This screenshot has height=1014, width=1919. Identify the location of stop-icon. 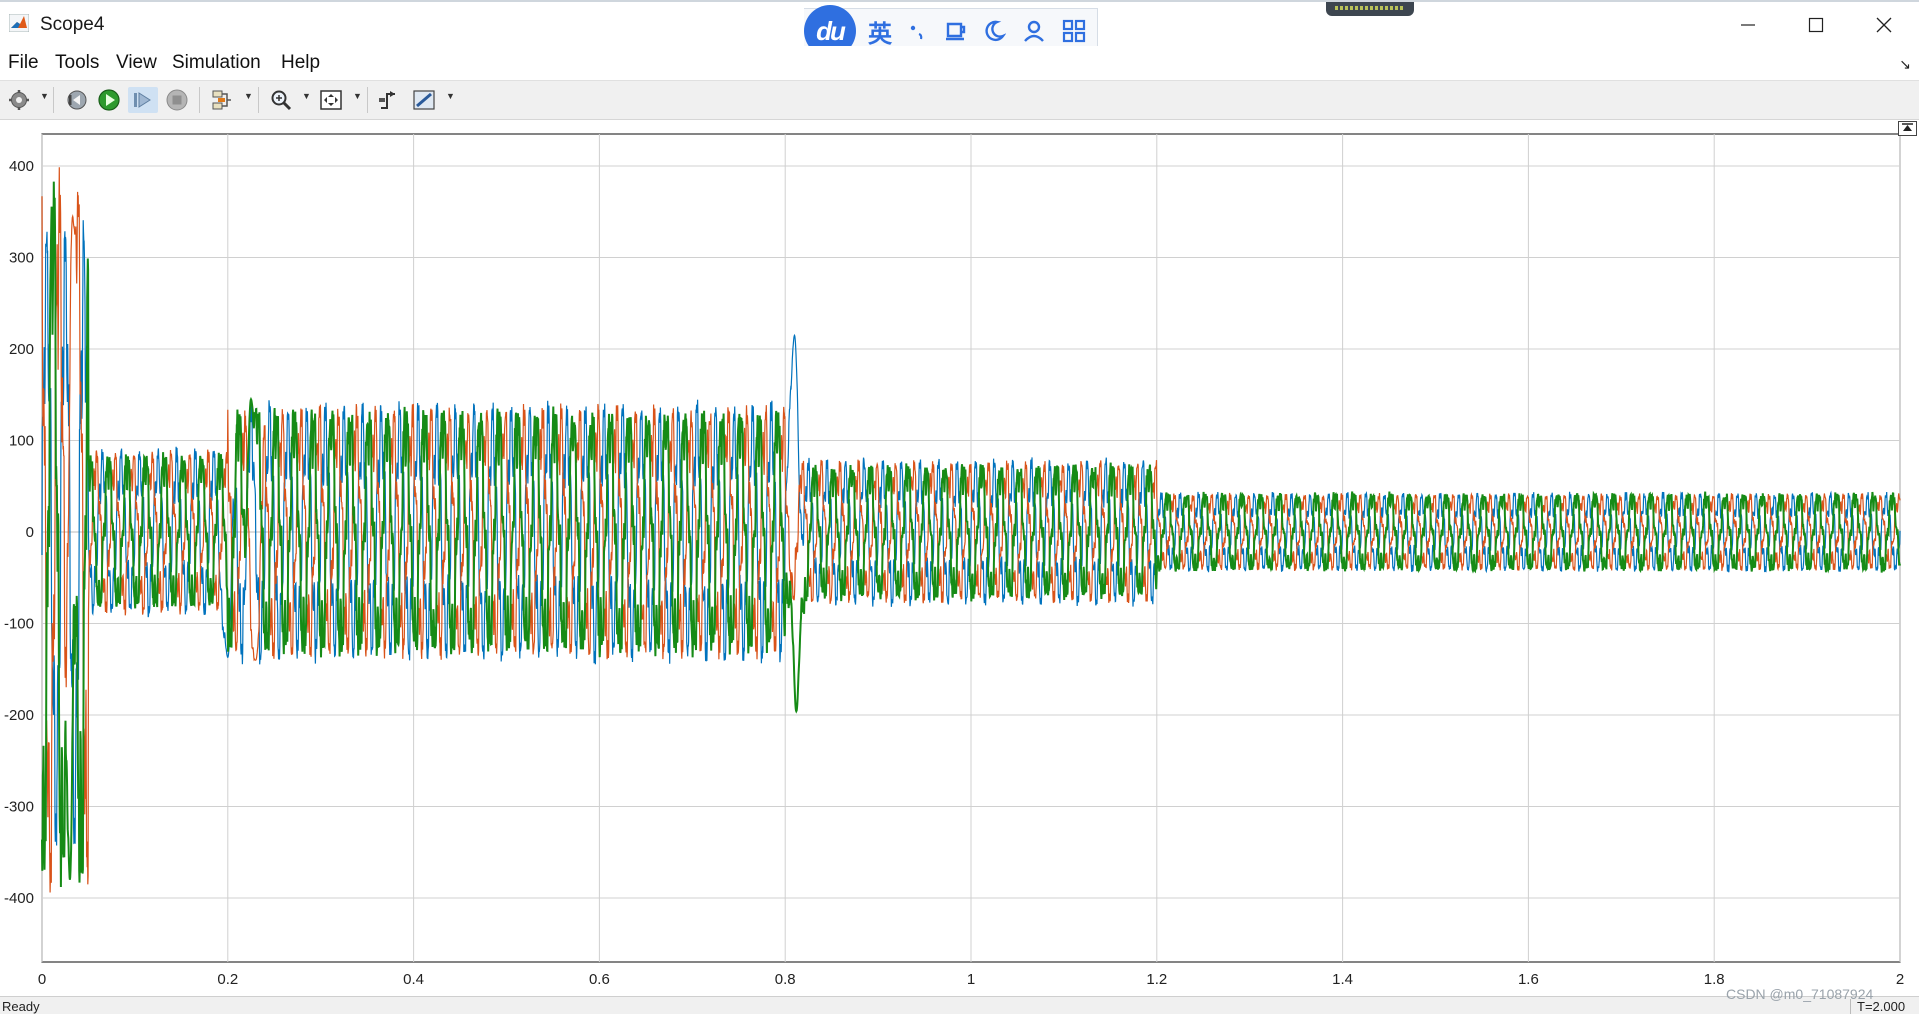
(177, 100).